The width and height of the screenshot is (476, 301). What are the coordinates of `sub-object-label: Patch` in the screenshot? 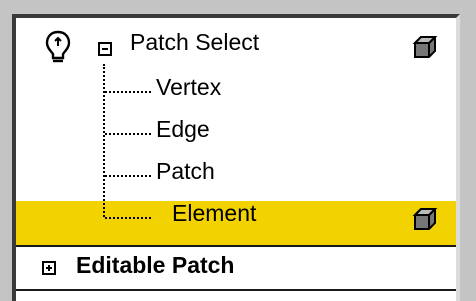 It's located at (185, 171).